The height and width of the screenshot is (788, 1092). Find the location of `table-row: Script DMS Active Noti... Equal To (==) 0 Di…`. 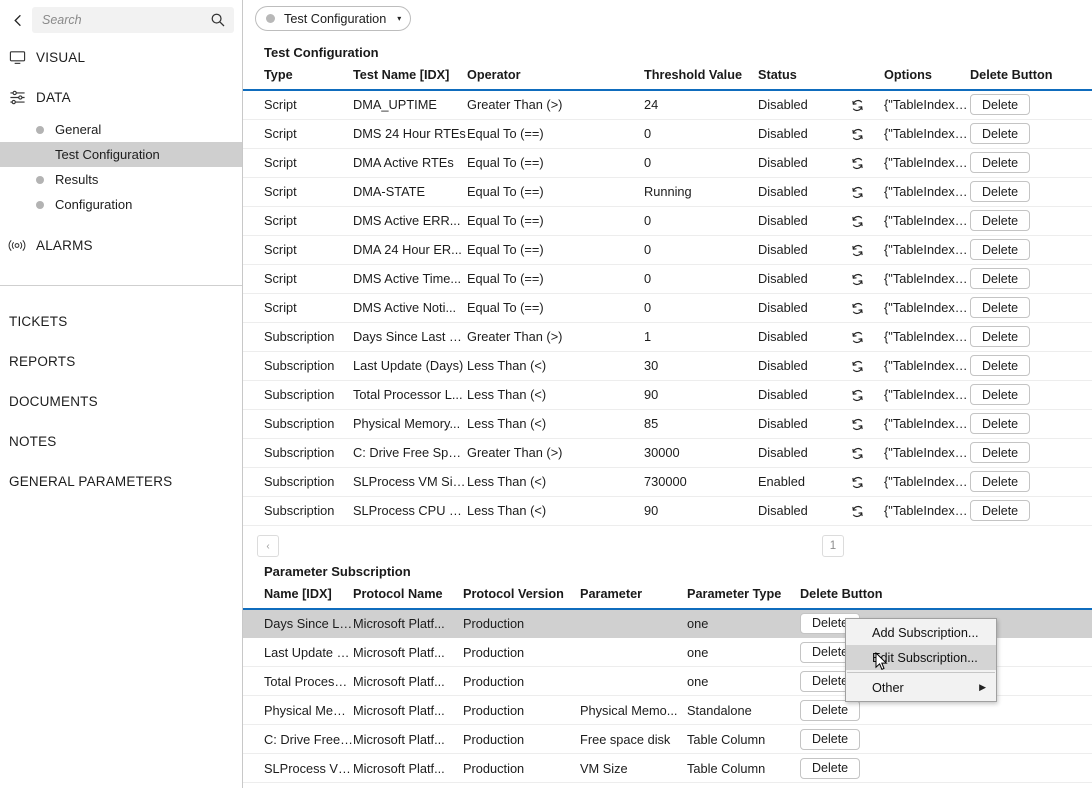

table-row: Script DMS Active Noti... Equal To (==) 0 Di… is located at coordinates (667, 308).